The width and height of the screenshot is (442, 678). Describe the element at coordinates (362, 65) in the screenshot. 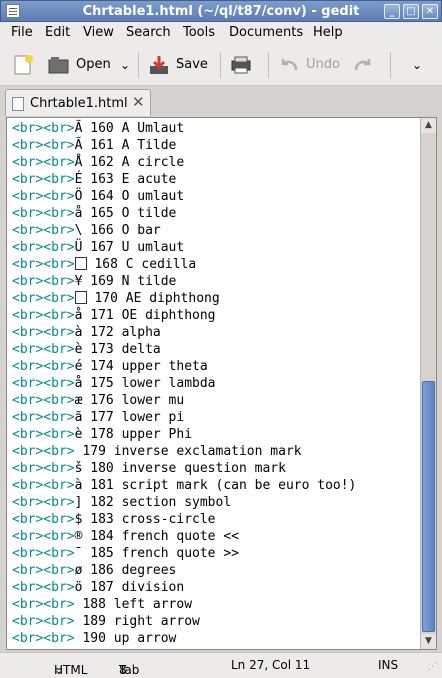

I see `redo-icon` at that location.